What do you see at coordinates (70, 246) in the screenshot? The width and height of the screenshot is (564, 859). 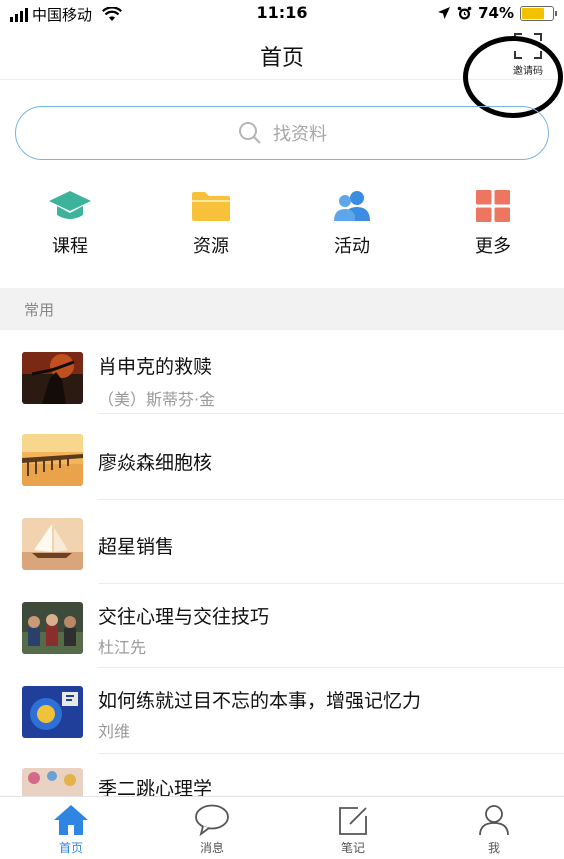 I see `quick-item-label: 课程` at bounding box center [70, 246].